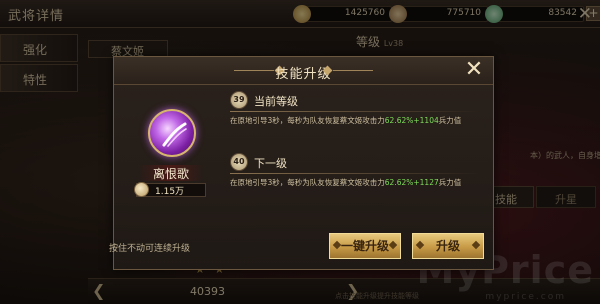 The image size is (600, 304). I want to click on desc-value: 62.62%+1127, so click(411, 182).